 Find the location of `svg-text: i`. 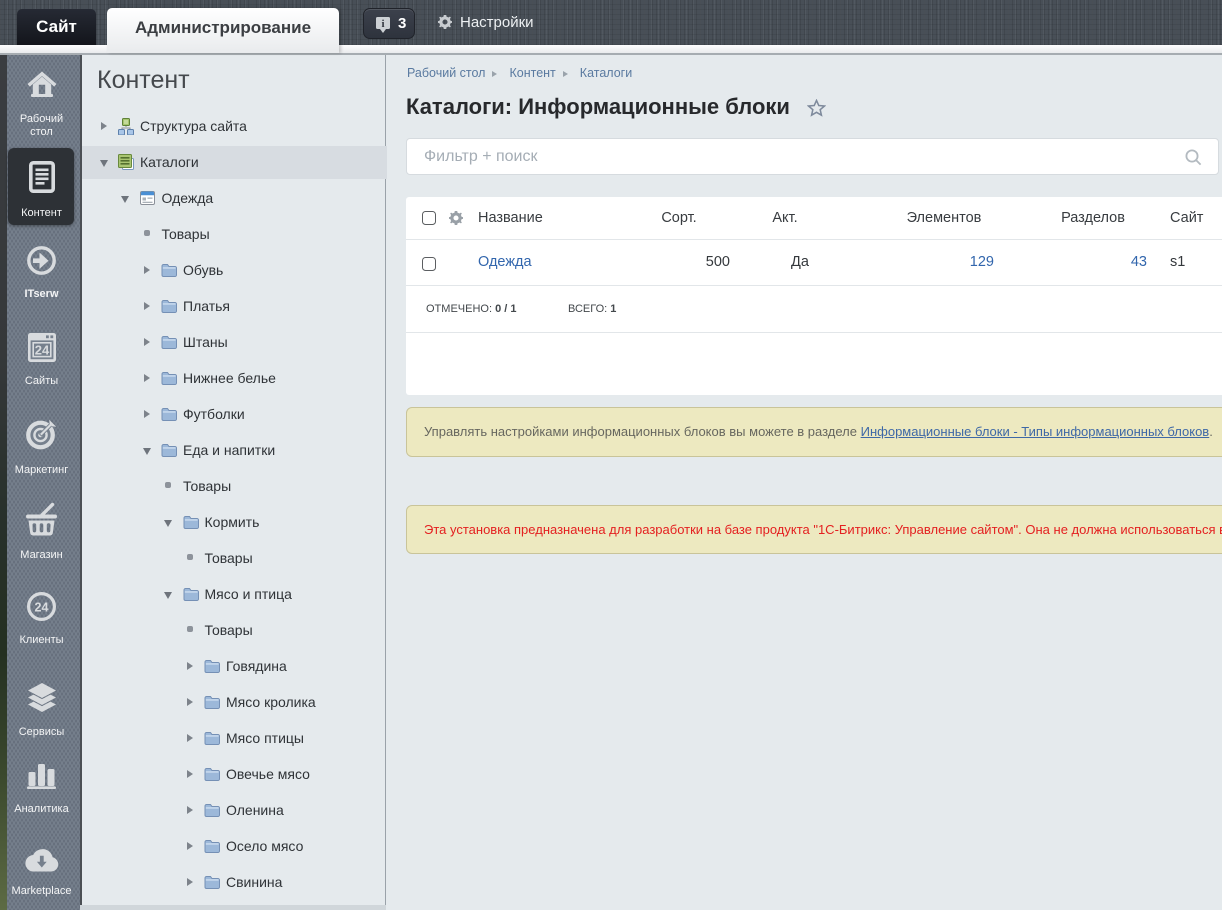

svg-text: i is located at coordinates (382, 24).